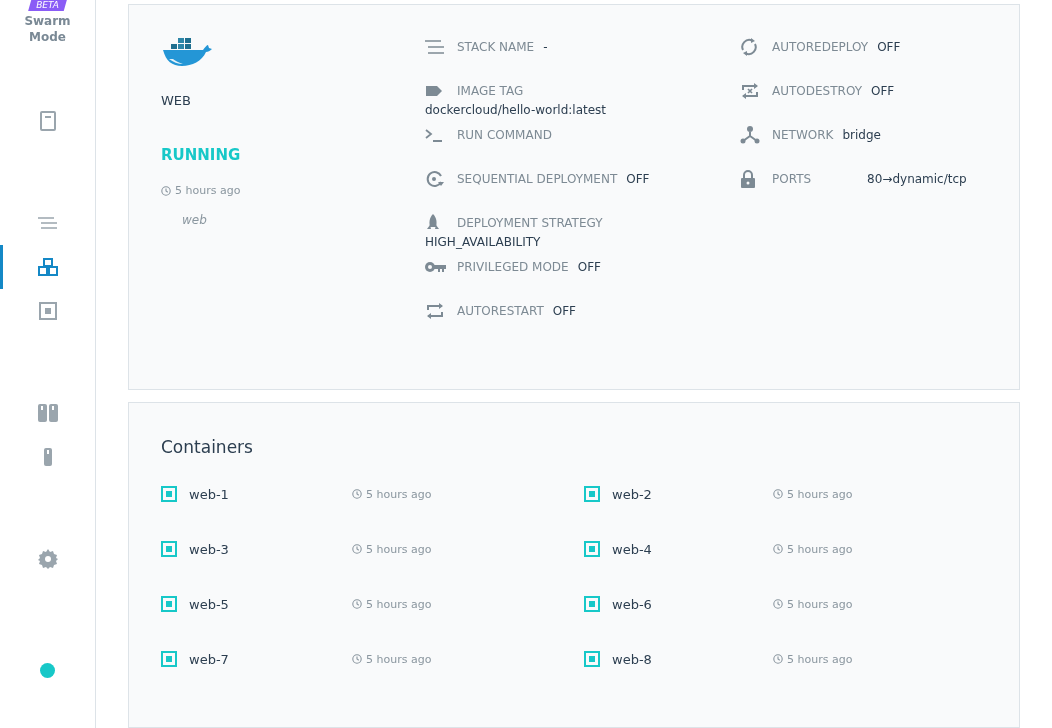 The height and width of the screenshot is (728, 1052). Describe the element at coordinates (207, 447) in the screenshot. I see `containers-title: Containers` at that location.